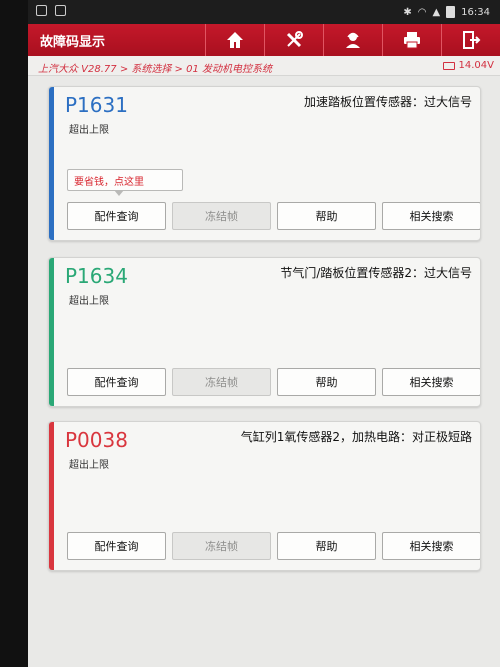  Describe the element at coordinates (125, 182) in the screenshot. I see `save-money-tip: 要省钱，点这里` at that location.